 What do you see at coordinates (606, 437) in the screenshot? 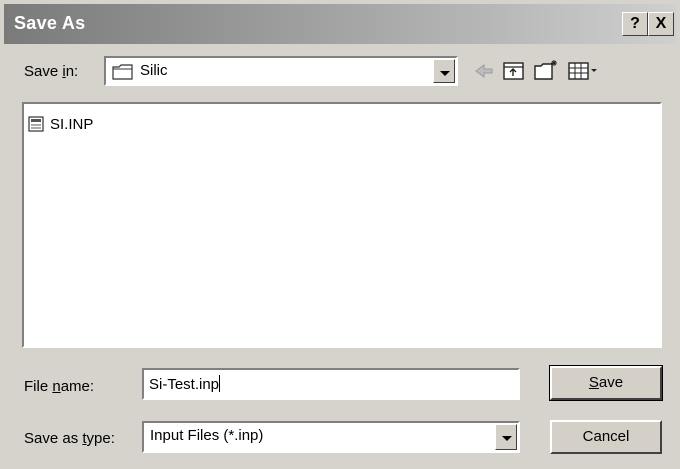
I see `cancel-button: Cancel` at bounding box center [606, 437].